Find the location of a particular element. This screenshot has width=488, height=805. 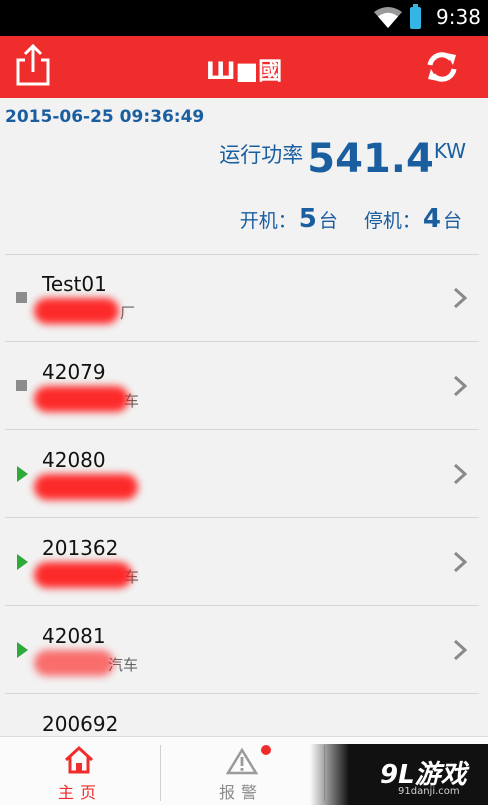

device-name: 200692 is located at coordinates (80, 724).